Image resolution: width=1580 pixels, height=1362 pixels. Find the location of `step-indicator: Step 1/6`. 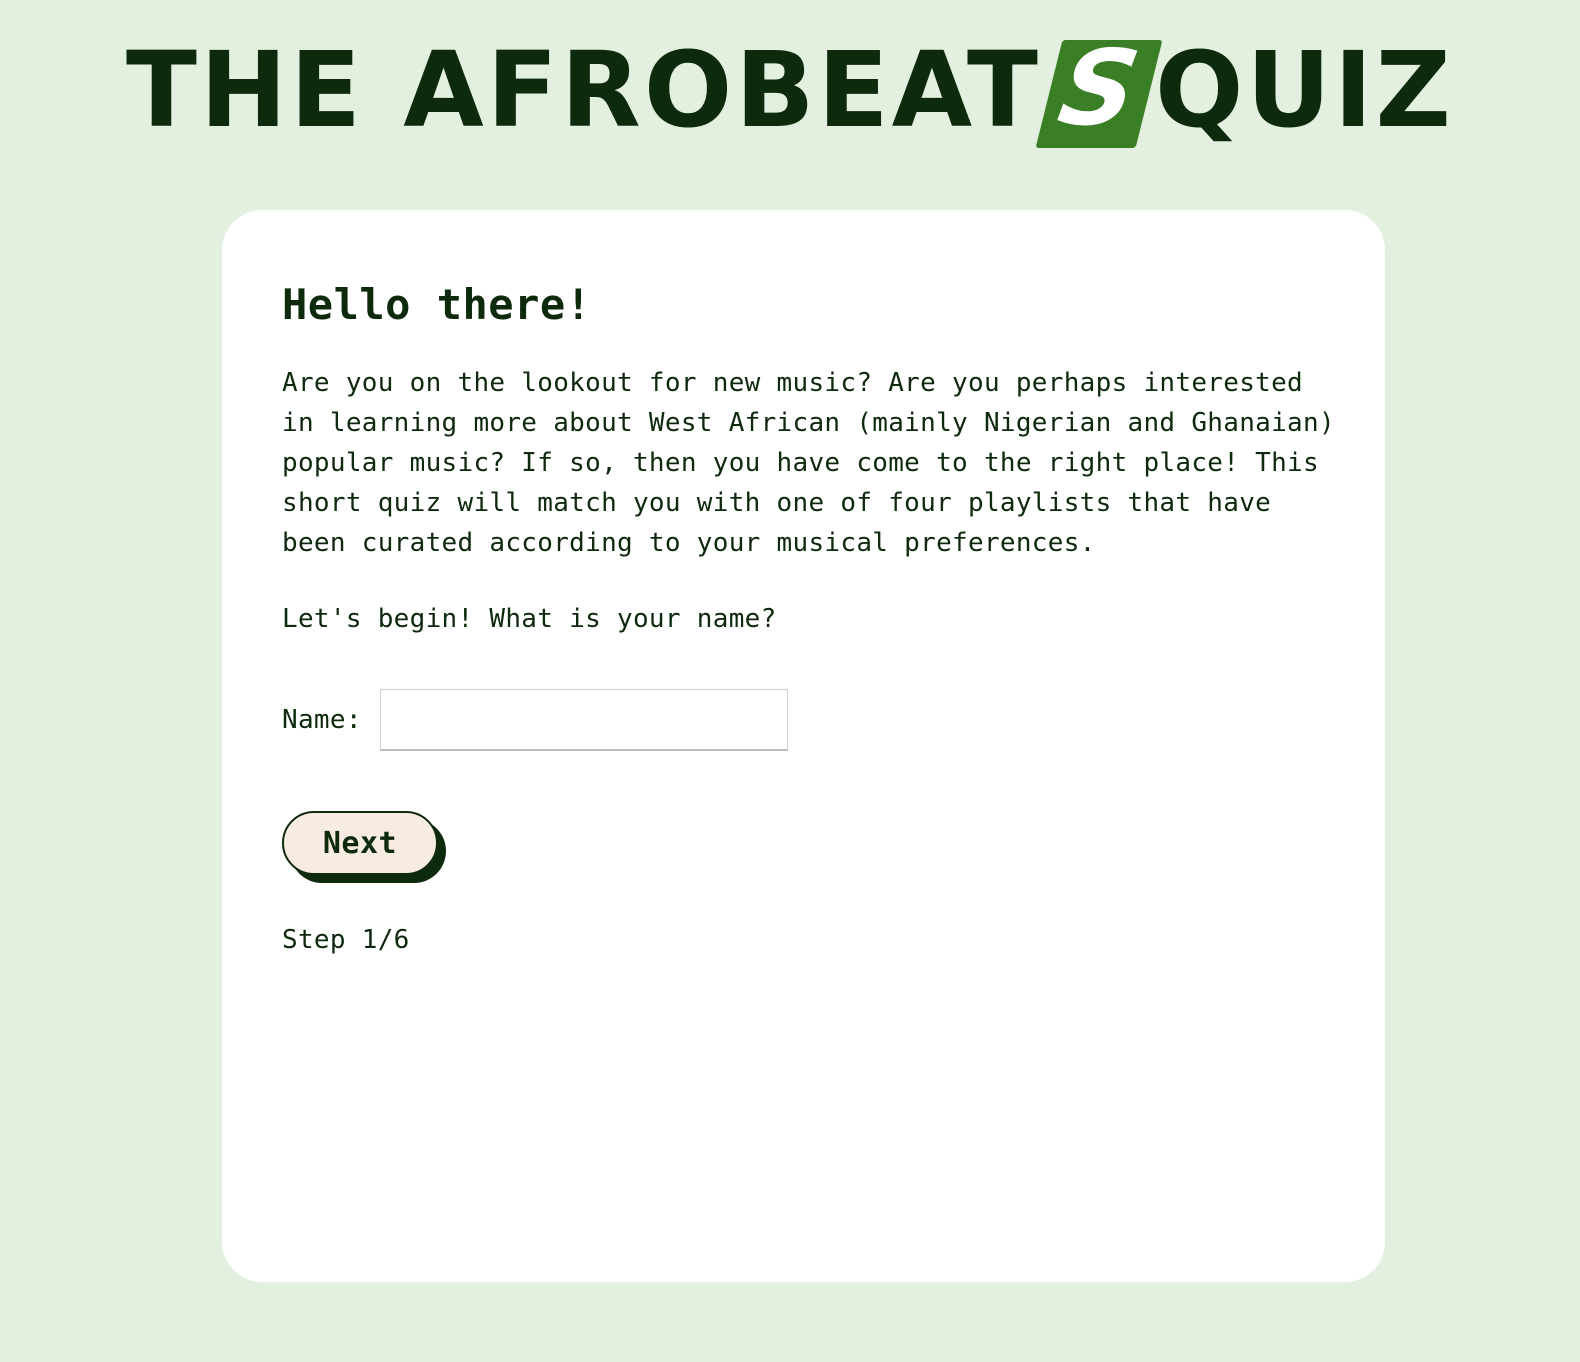

step-indicator: Step 1/6 is located at coordinates (346, 940).